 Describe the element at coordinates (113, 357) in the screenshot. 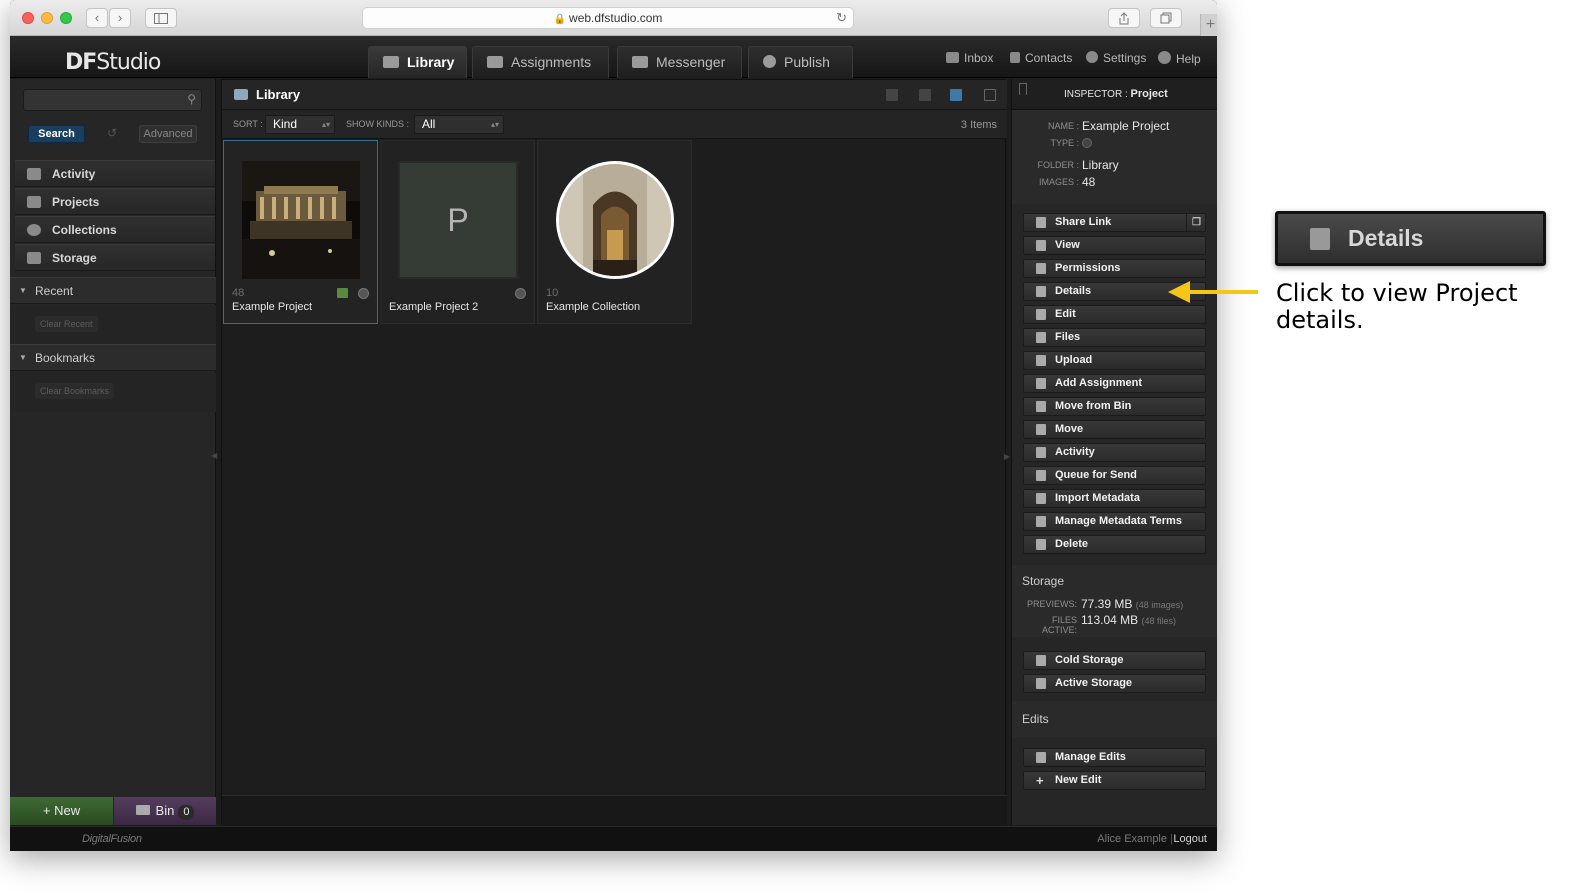

I see `bookmarks-header: ▼ Bookmarks` at that location.